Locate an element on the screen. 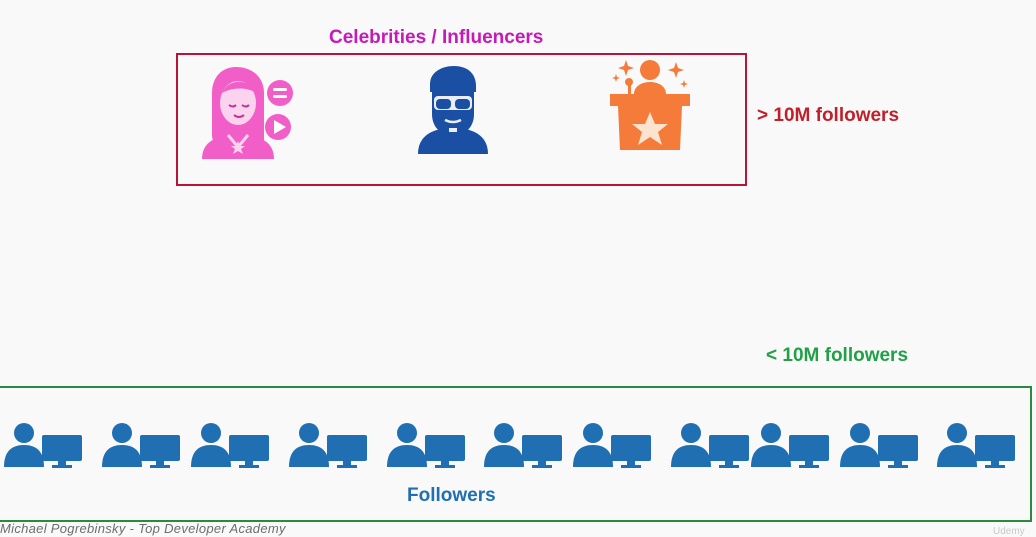 The width and height of the screenshot is (1036, 537). celebrities-title: Celebrities / Influencers is located at coordinates (436, 37).